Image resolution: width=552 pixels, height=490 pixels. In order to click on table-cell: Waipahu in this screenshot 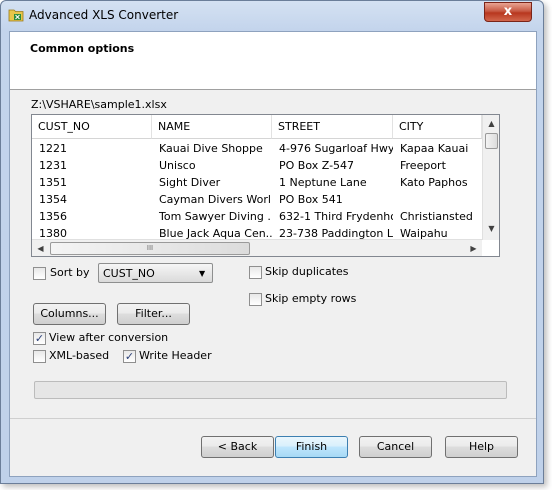, I will do `click(424, 233)`.